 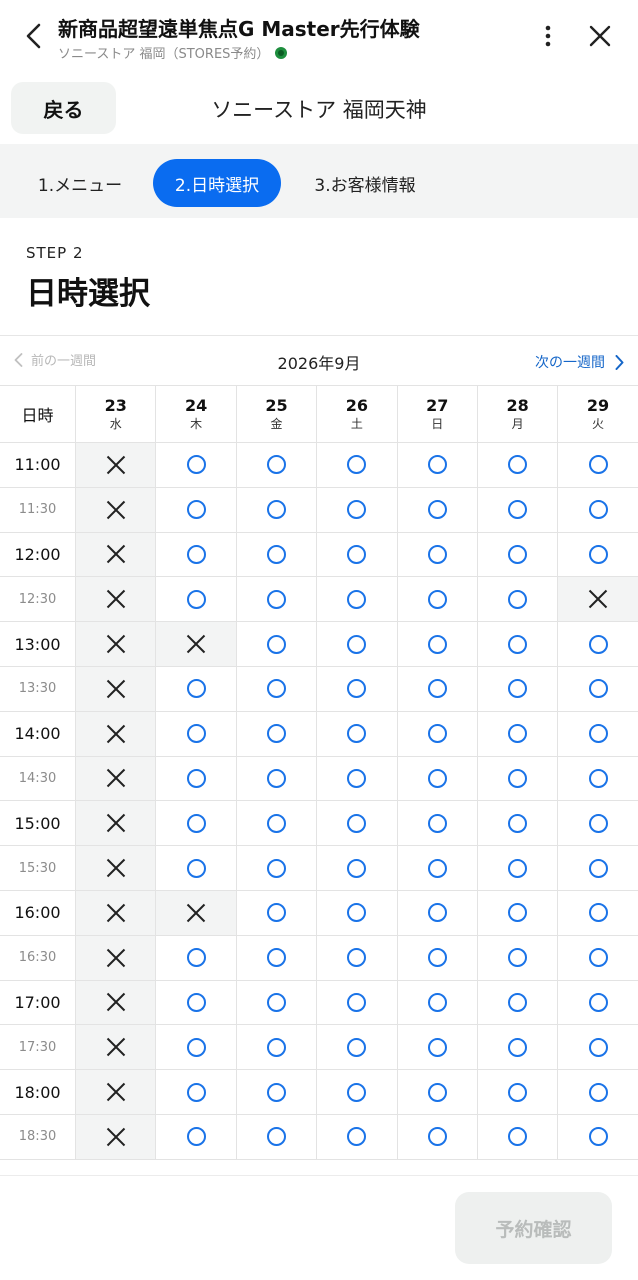 I want to click on back-arrow-icon, so click(x=34, y=36).